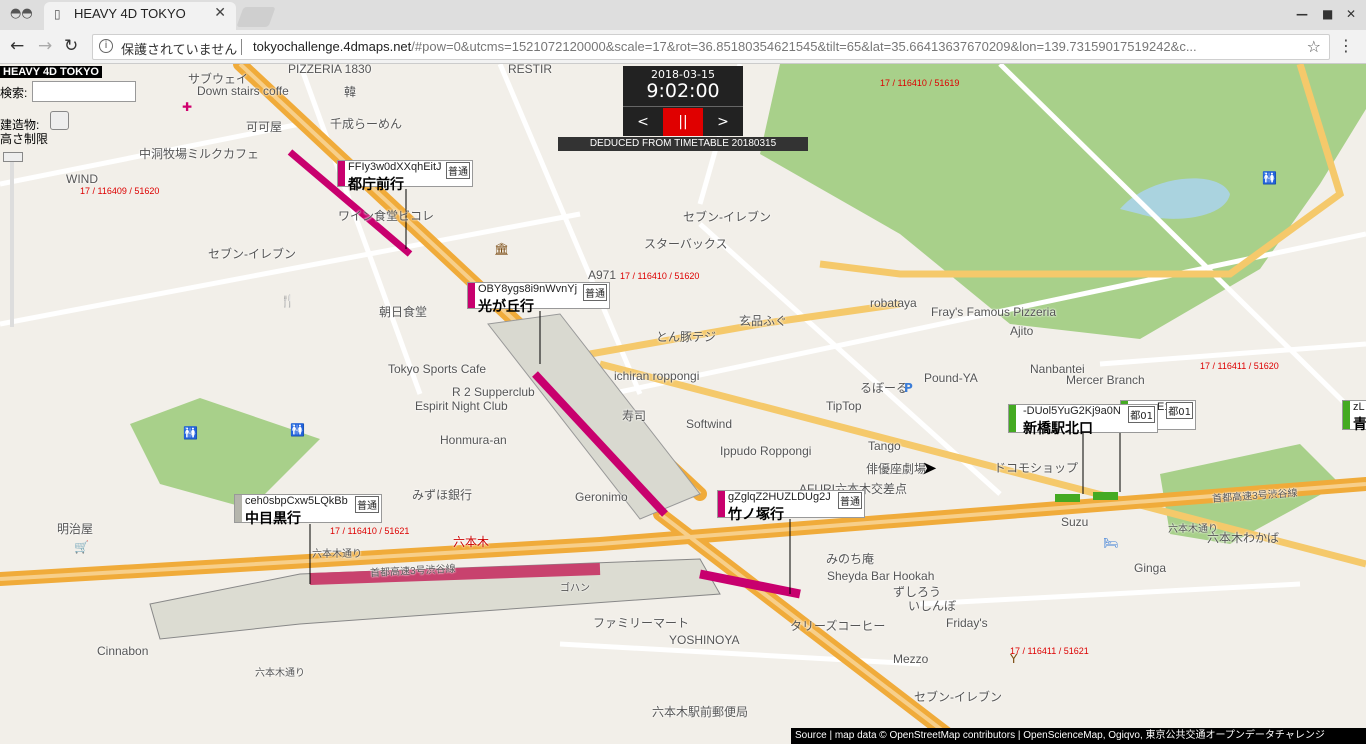 The width and height of the screenshot is (1366, 744). What do you see at coordinates (264, 127) in the screenshot?
I see `map-label: 可可屋` at bounding box center [264, 127].